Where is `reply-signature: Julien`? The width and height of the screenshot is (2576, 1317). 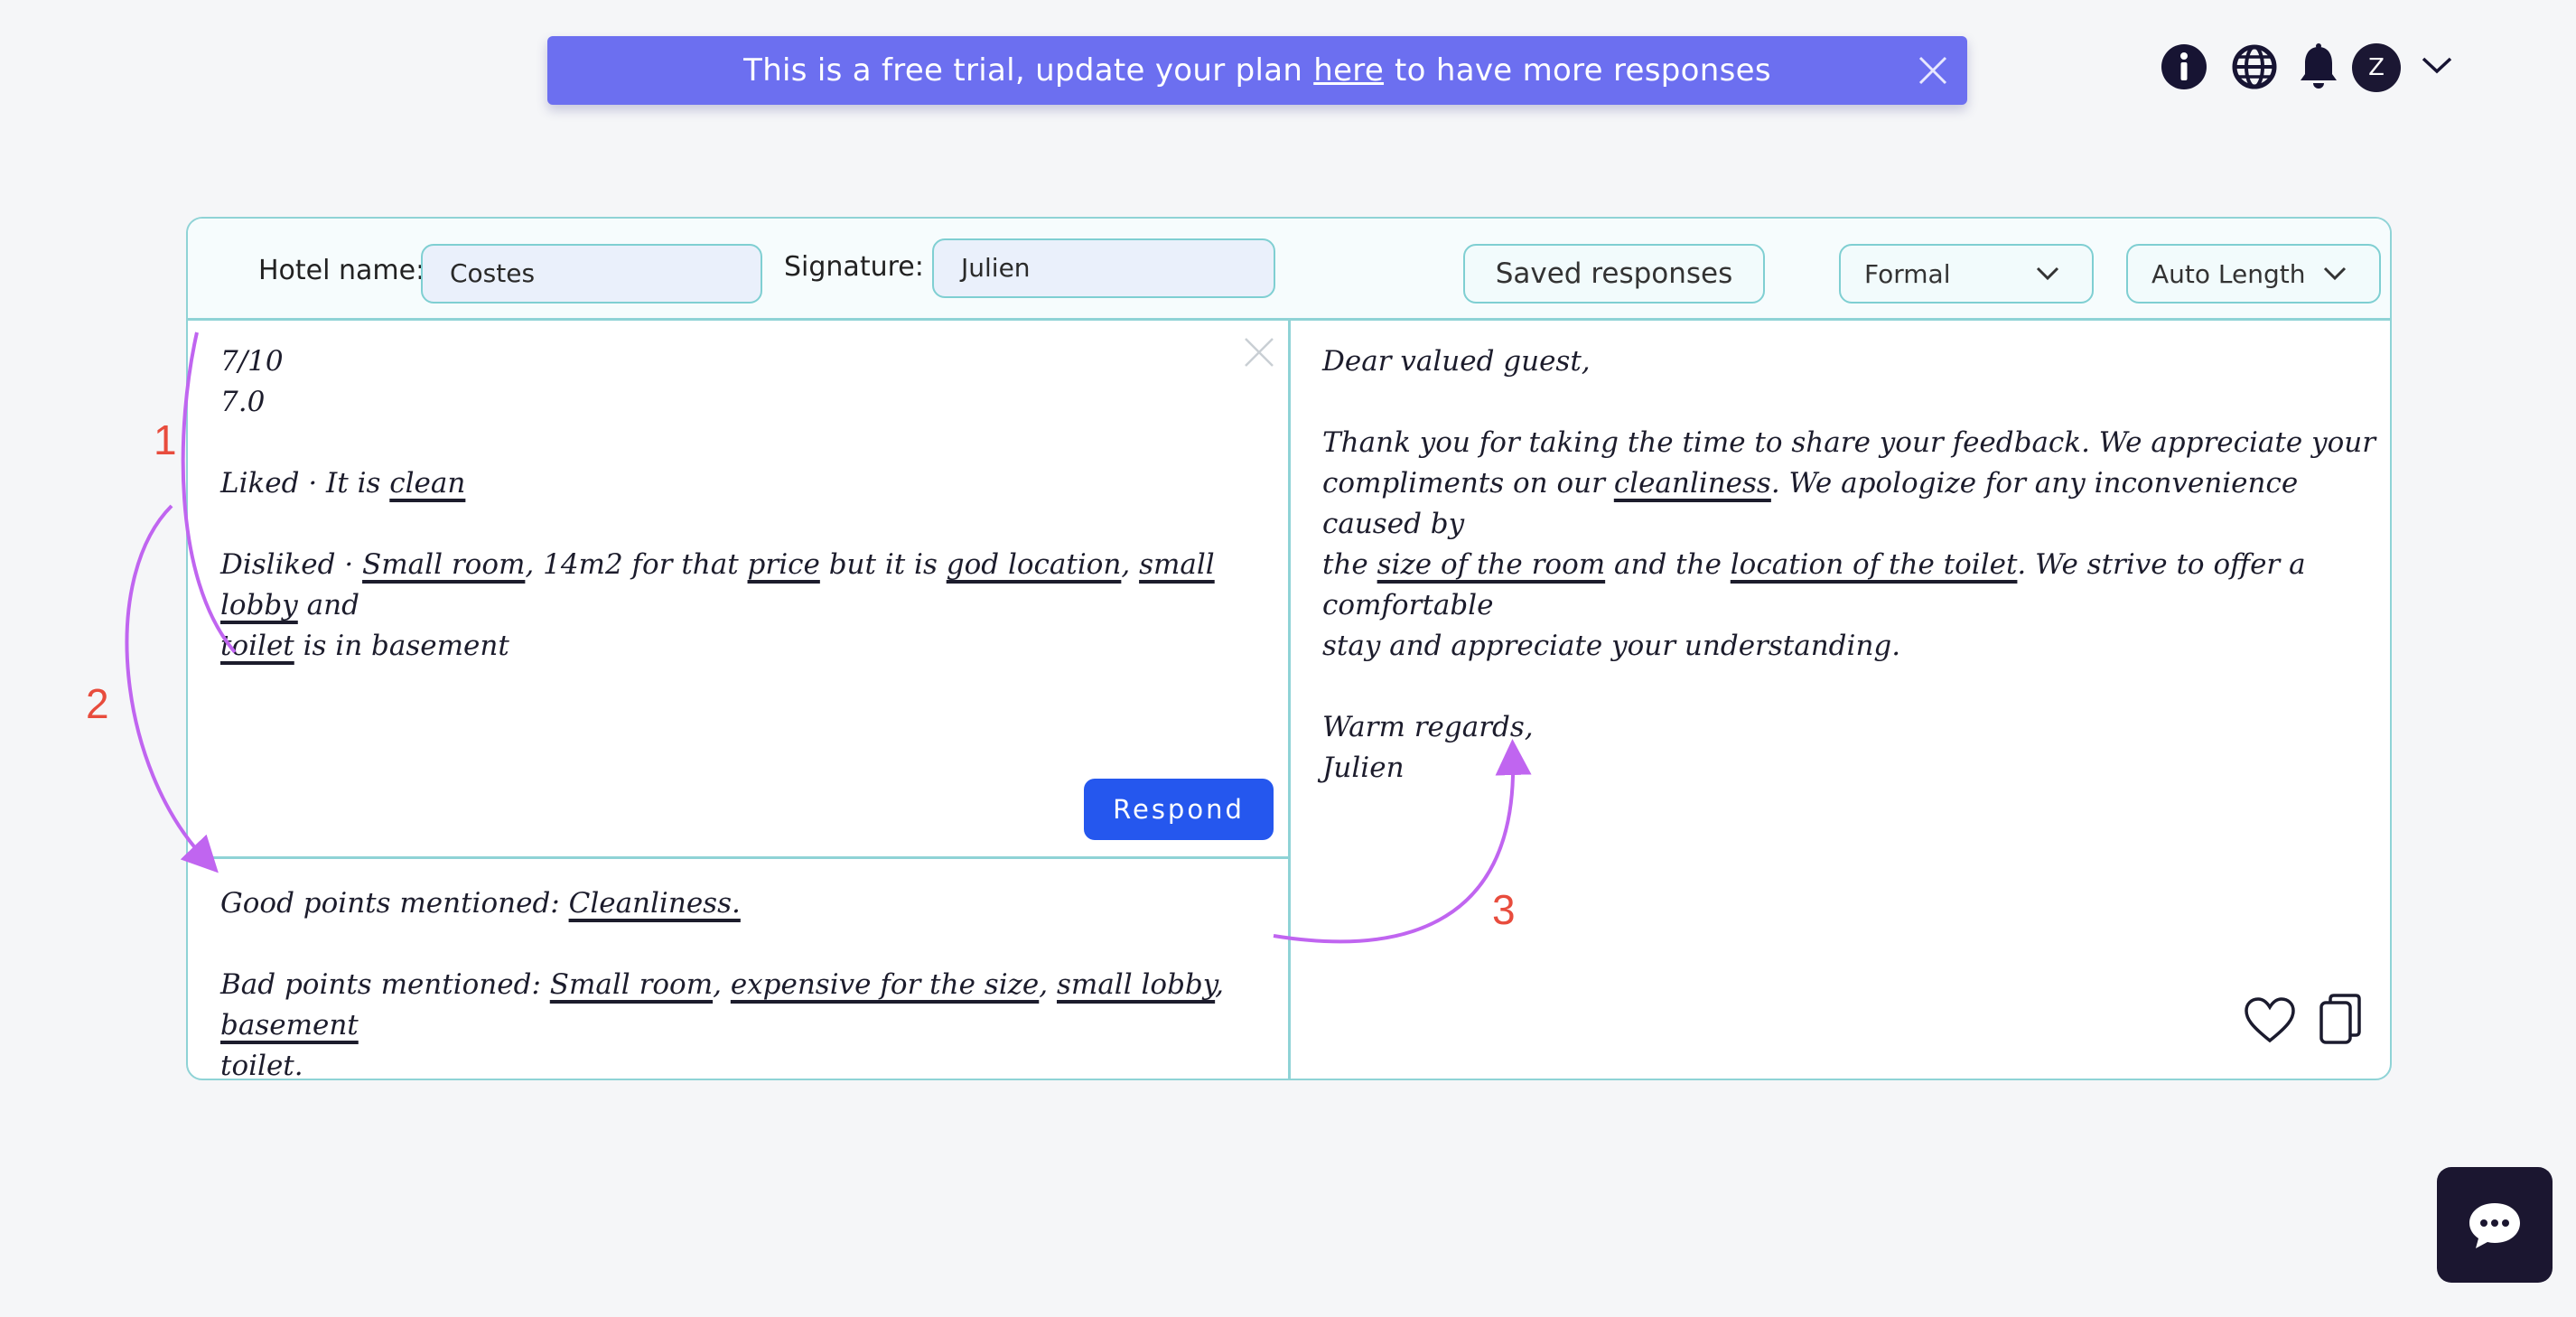 reply-signature: Julien is located at coordinates (1363, 768).